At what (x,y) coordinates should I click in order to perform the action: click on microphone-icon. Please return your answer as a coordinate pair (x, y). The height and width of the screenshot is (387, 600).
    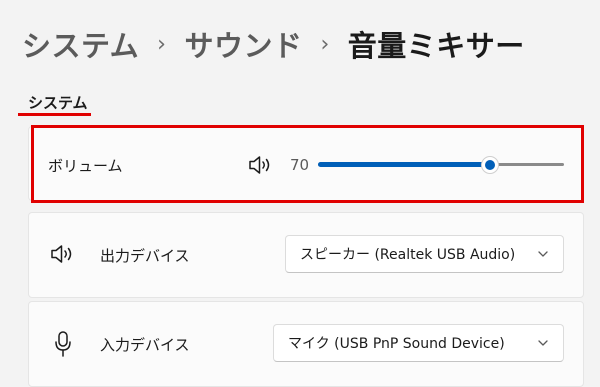
    Looking at the image, I should click on (63, 344).